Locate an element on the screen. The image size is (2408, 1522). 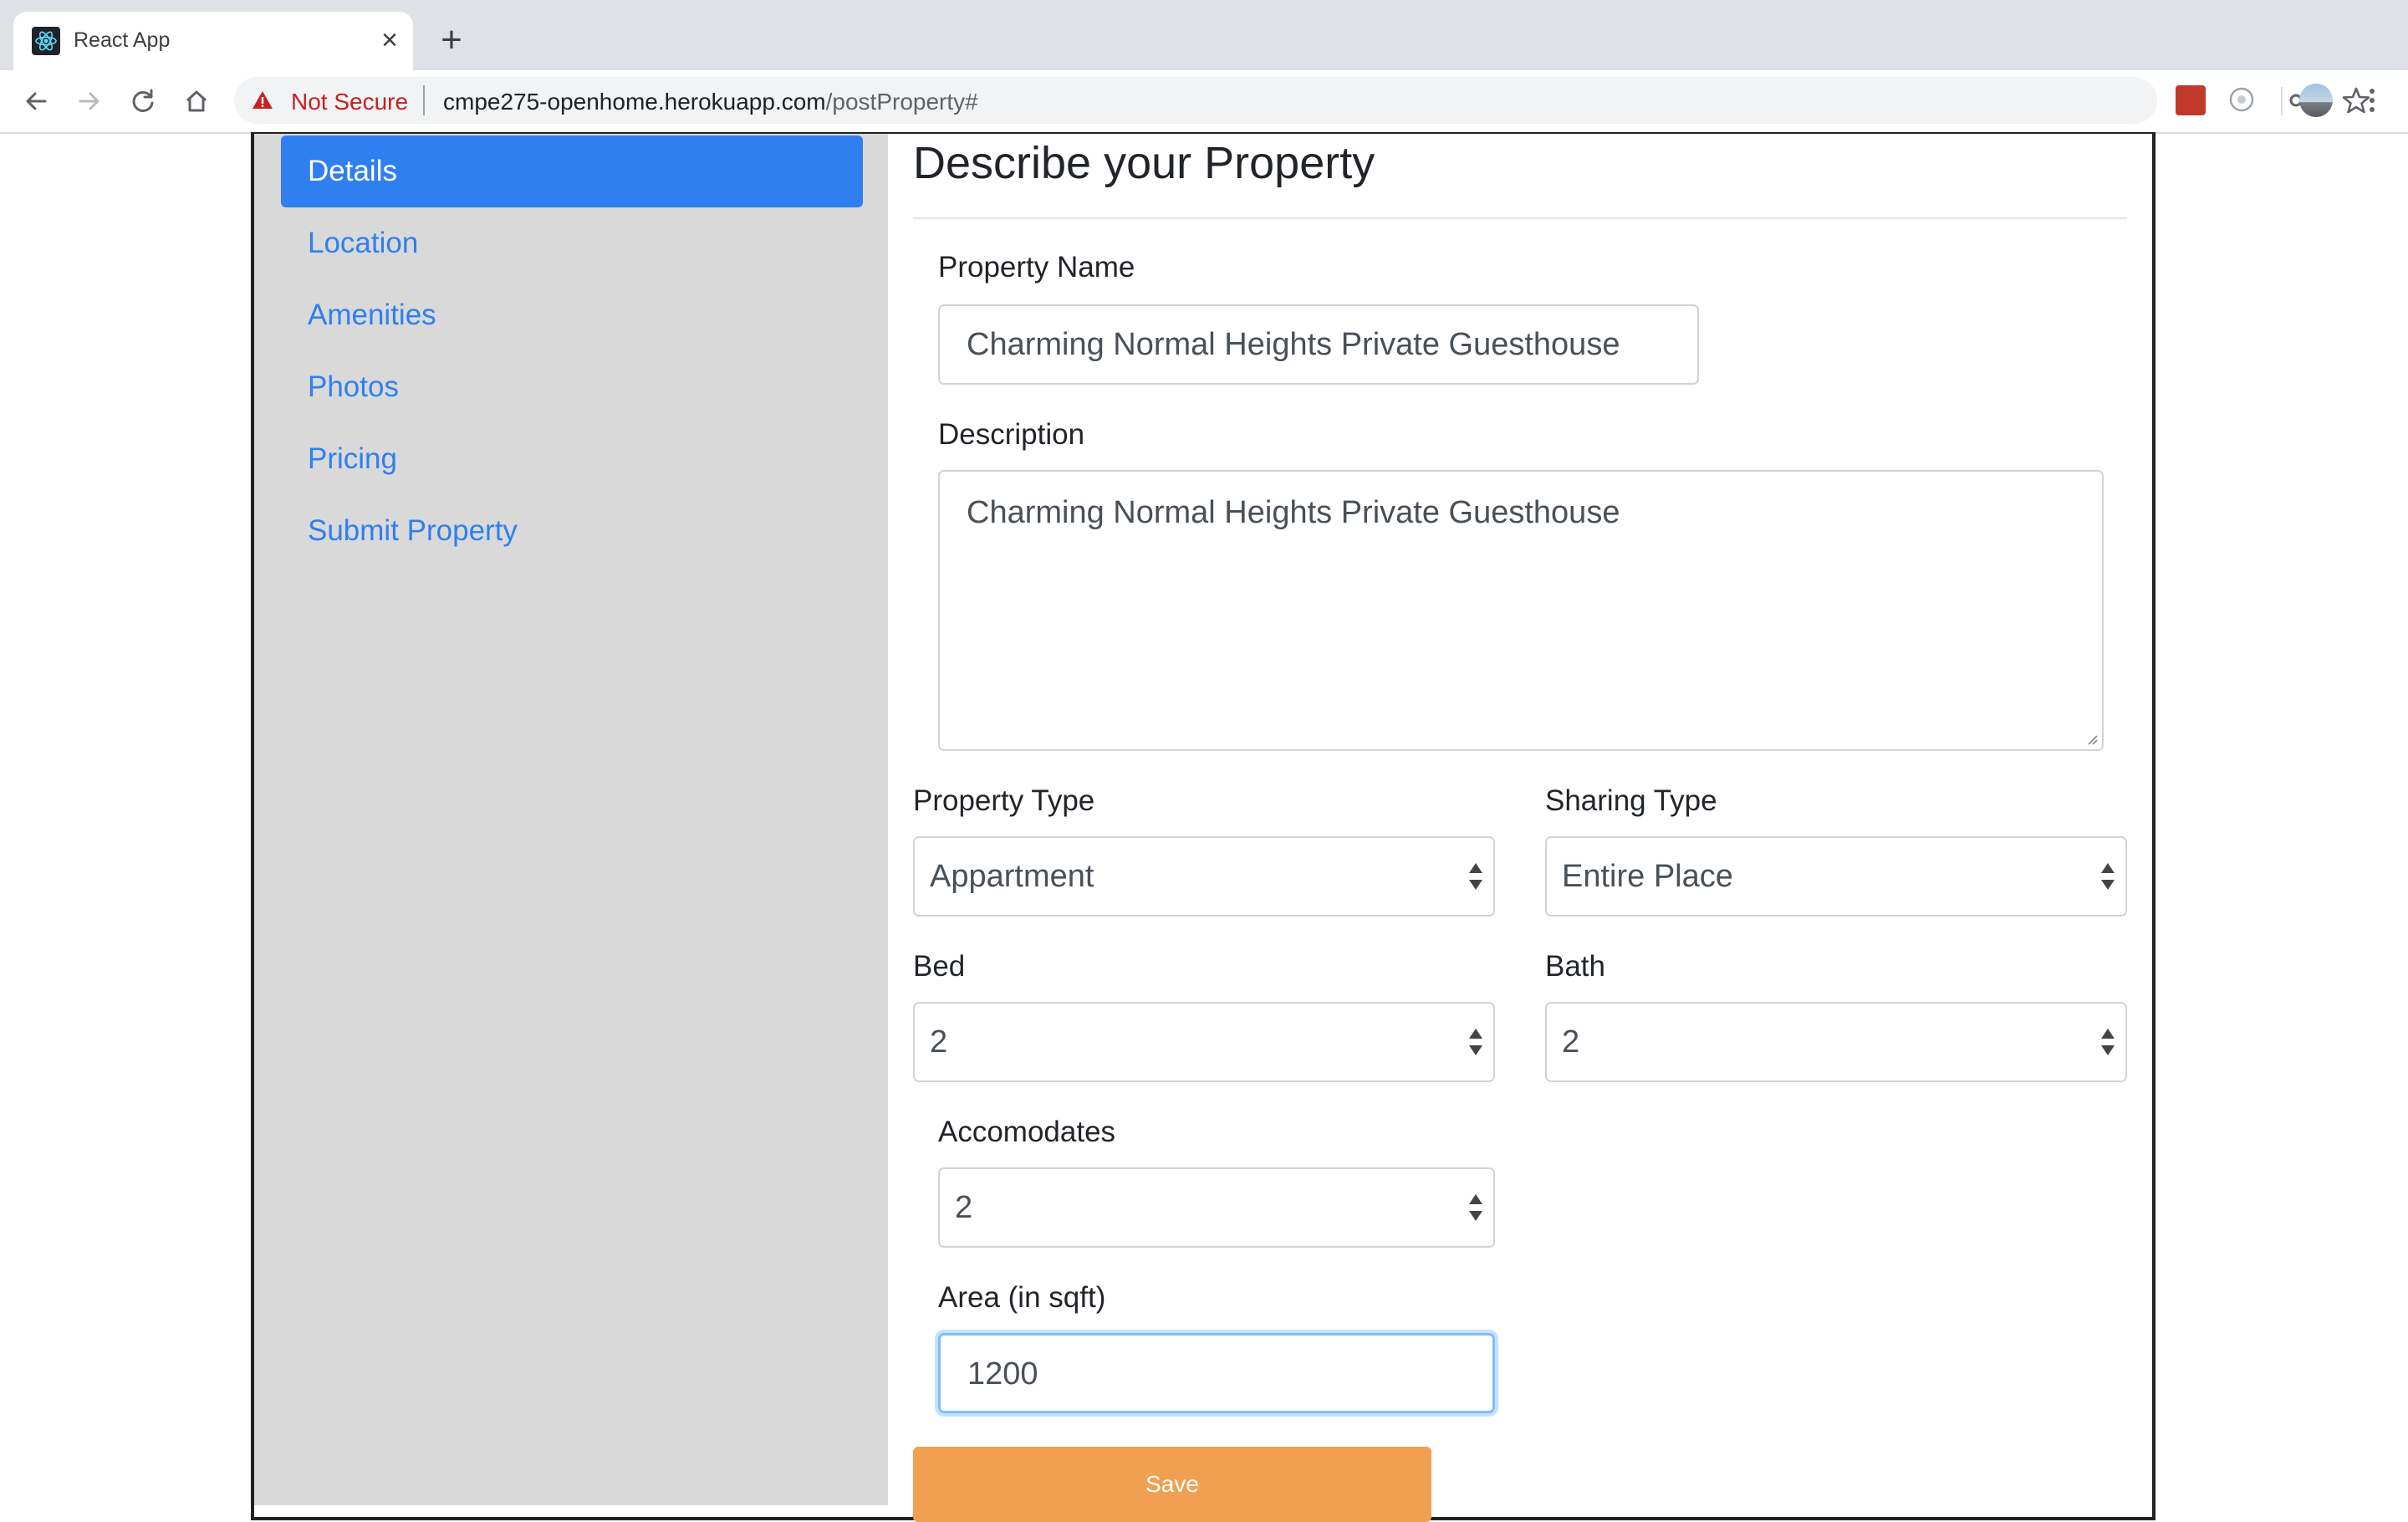
accomodates-label: Accomodates is located at coordinates (1027, 1132).